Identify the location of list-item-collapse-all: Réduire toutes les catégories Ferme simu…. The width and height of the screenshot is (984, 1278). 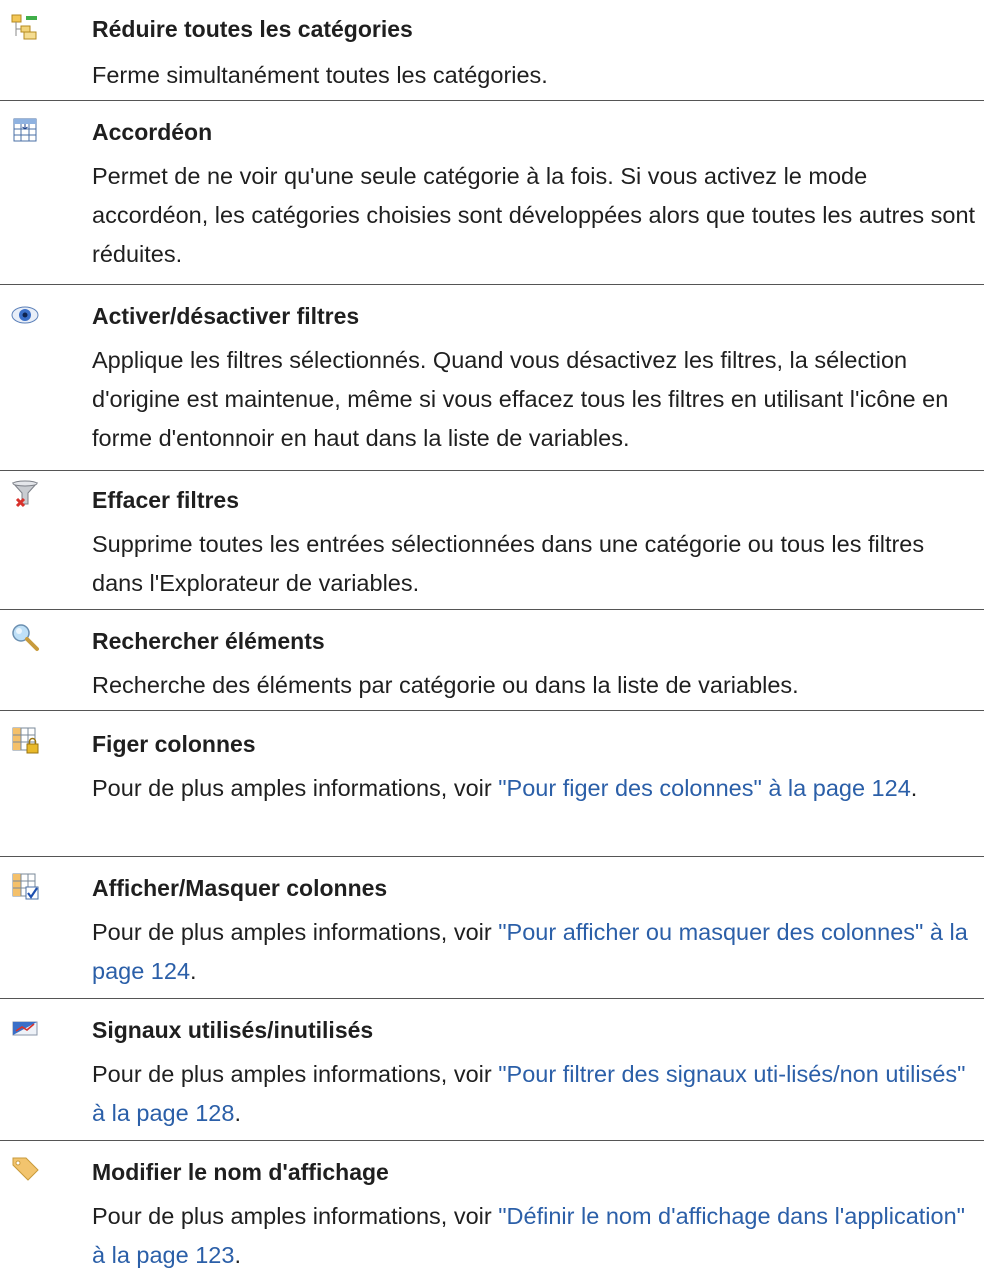
(492, 50).